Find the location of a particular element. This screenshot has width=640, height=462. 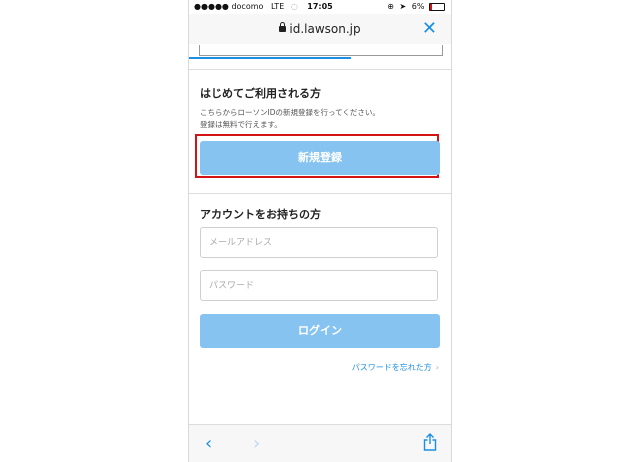

battery-label: 6% is located at coordinates (418, 6).